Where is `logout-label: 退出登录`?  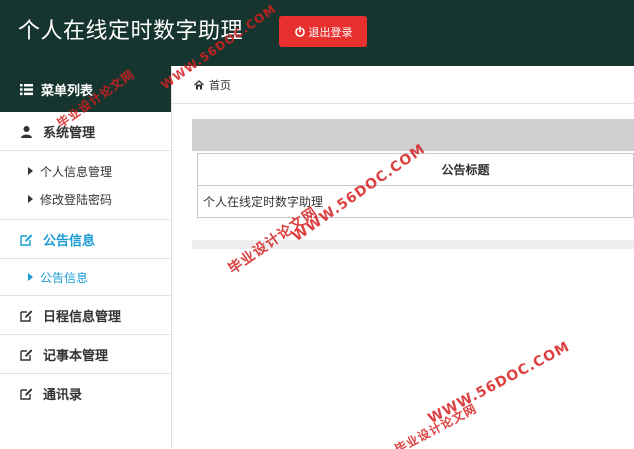 logout-label: 退出登录 is located at coordinates (330, 32).